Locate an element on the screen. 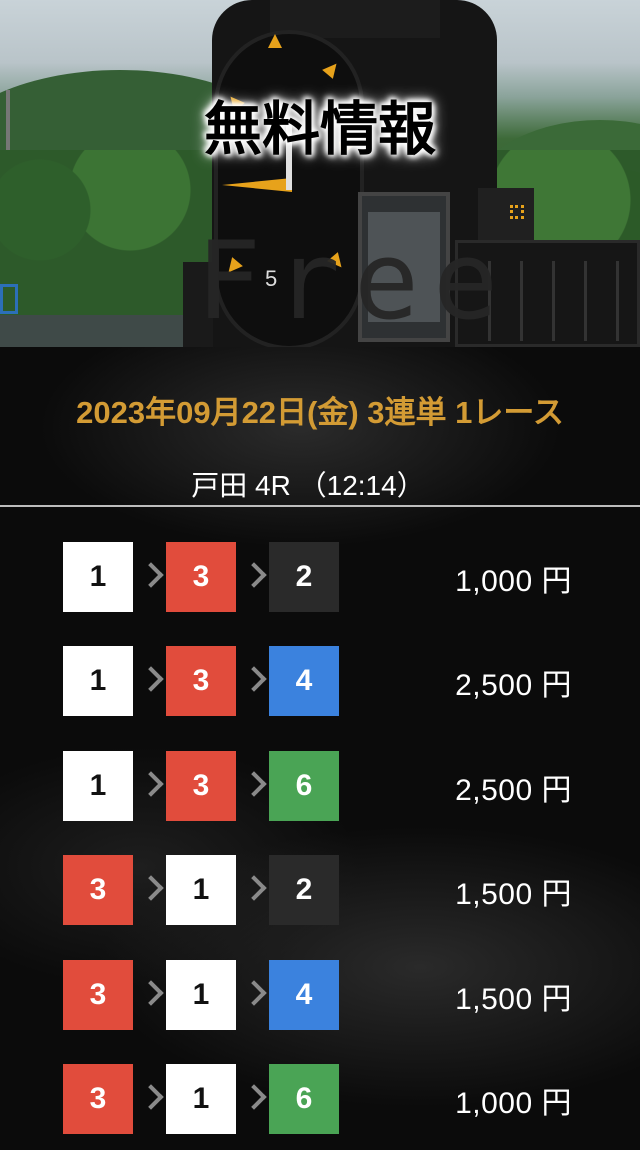 Image resolution: width=640 pixels, height=1150 pixels. page-title: 無料情報 is located at coordinates (319, 129).